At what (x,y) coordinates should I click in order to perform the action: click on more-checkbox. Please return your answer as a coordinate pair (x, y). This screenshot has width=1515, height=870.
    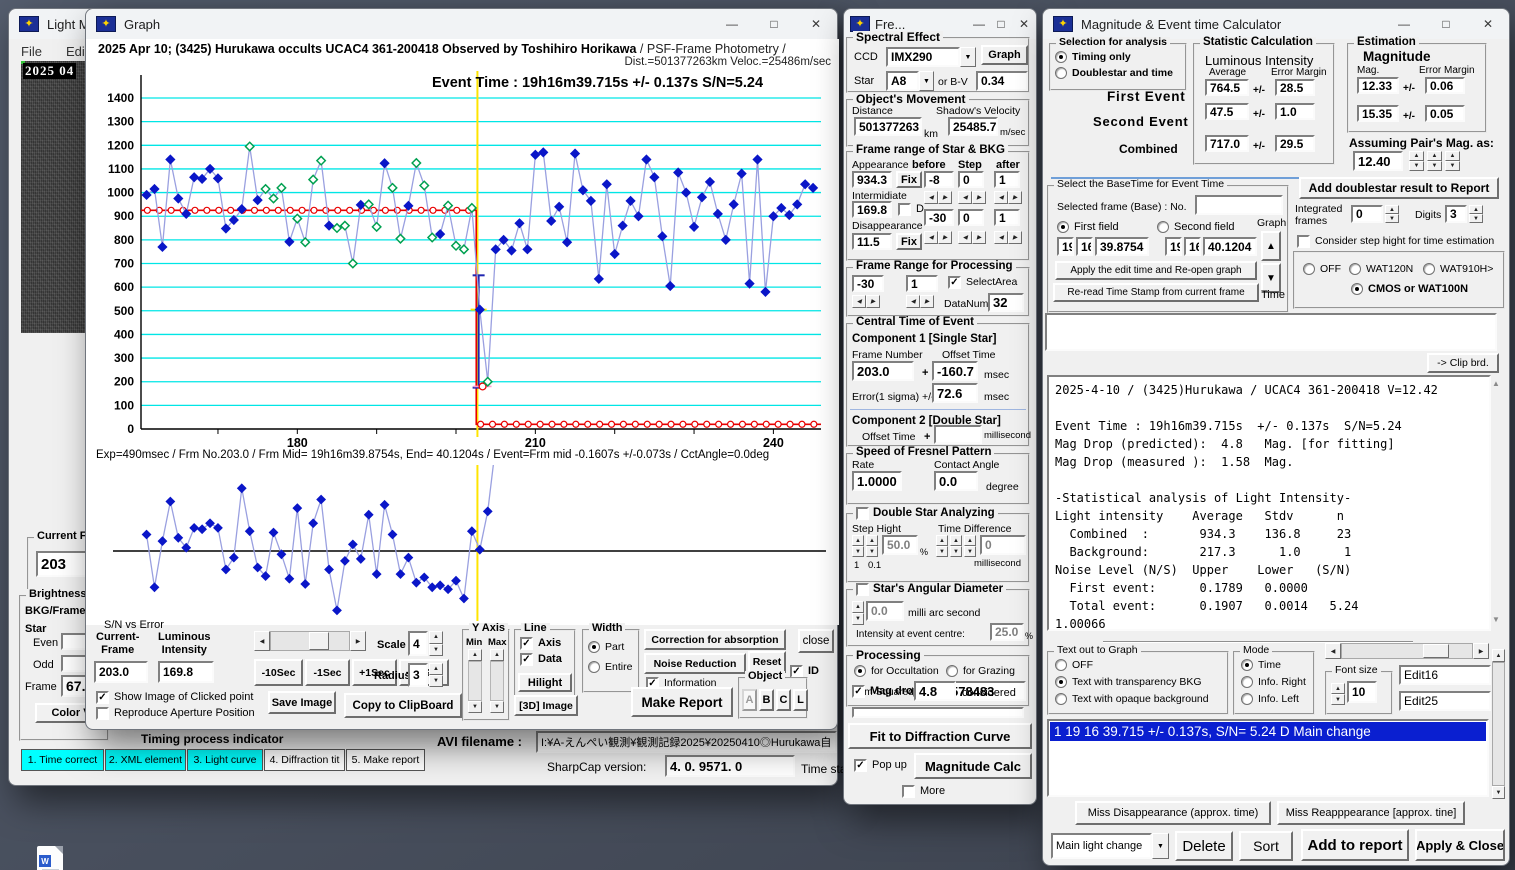
    Looking at the image, I should click on (908, 791).